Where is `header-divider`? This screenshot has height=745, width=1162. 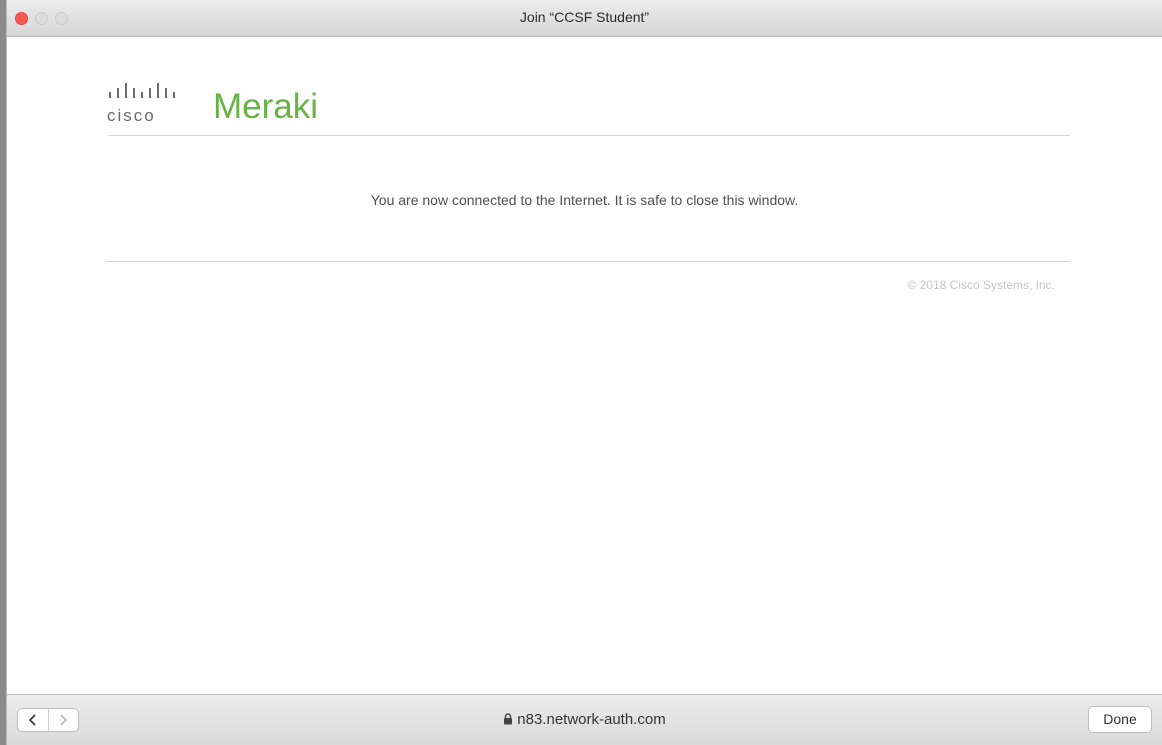 header-divider is located at coordinates (589, 135).